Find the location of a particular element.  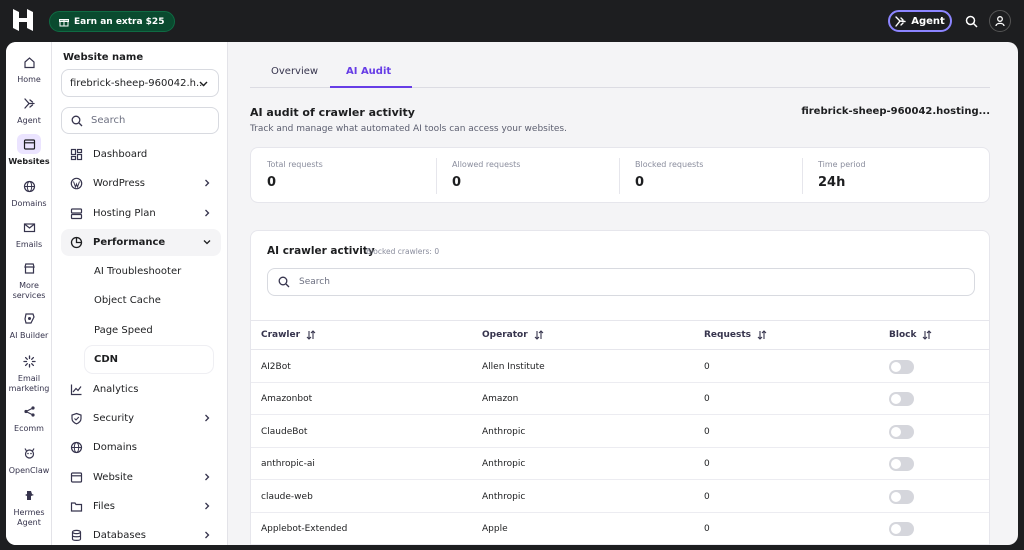

sidebar-item-dashboard: Dashboard is located at coordinates (141, 154).